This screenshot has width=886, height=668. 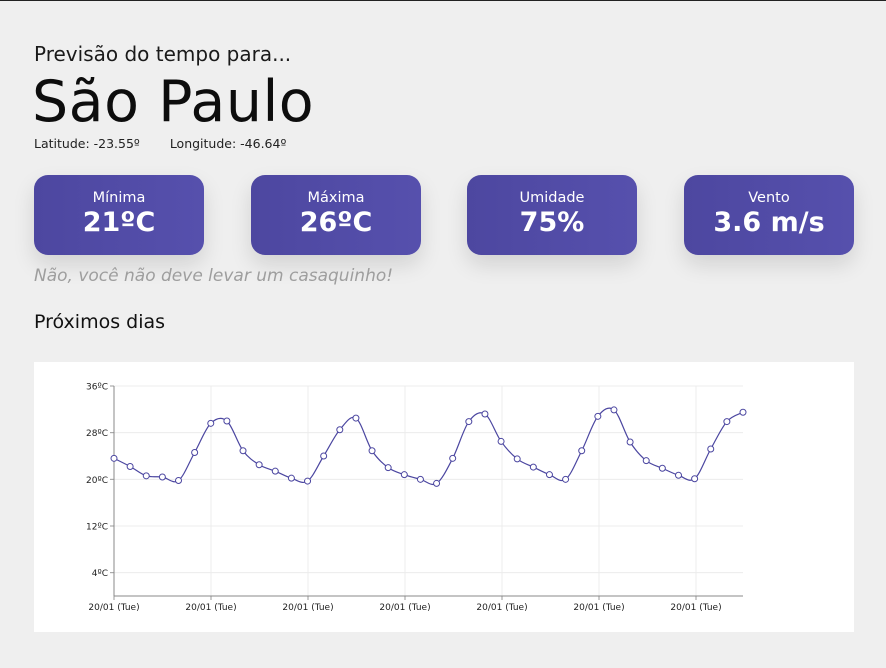 I want to click on wind-label: Vento, so click(x=769, y=198).